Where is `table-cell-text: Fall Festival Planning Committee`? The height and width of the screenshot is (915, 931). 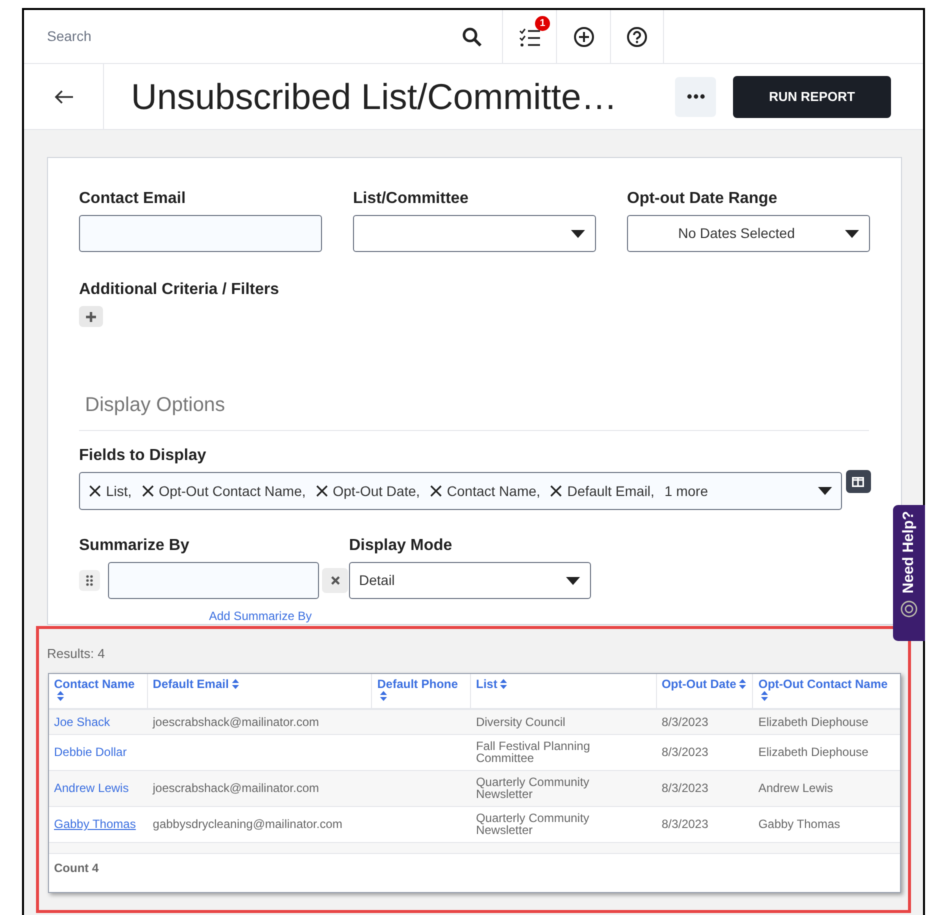 table-cell-text: Fall Festival Planning Committee is located at coordinates (532, 752).